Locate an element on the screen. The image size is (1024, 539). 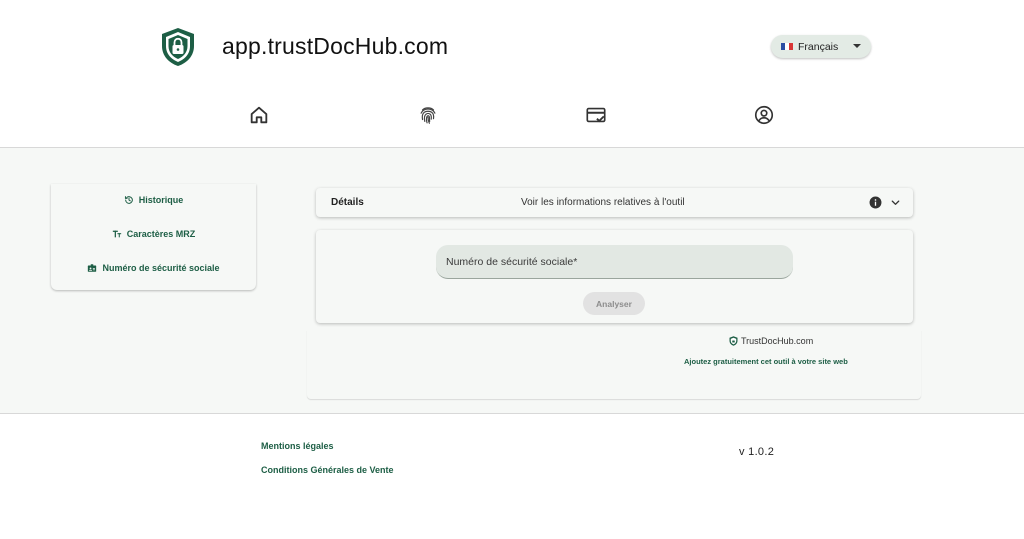
legal-notice-link: Mentions légales is located at coordinates (297, 446).